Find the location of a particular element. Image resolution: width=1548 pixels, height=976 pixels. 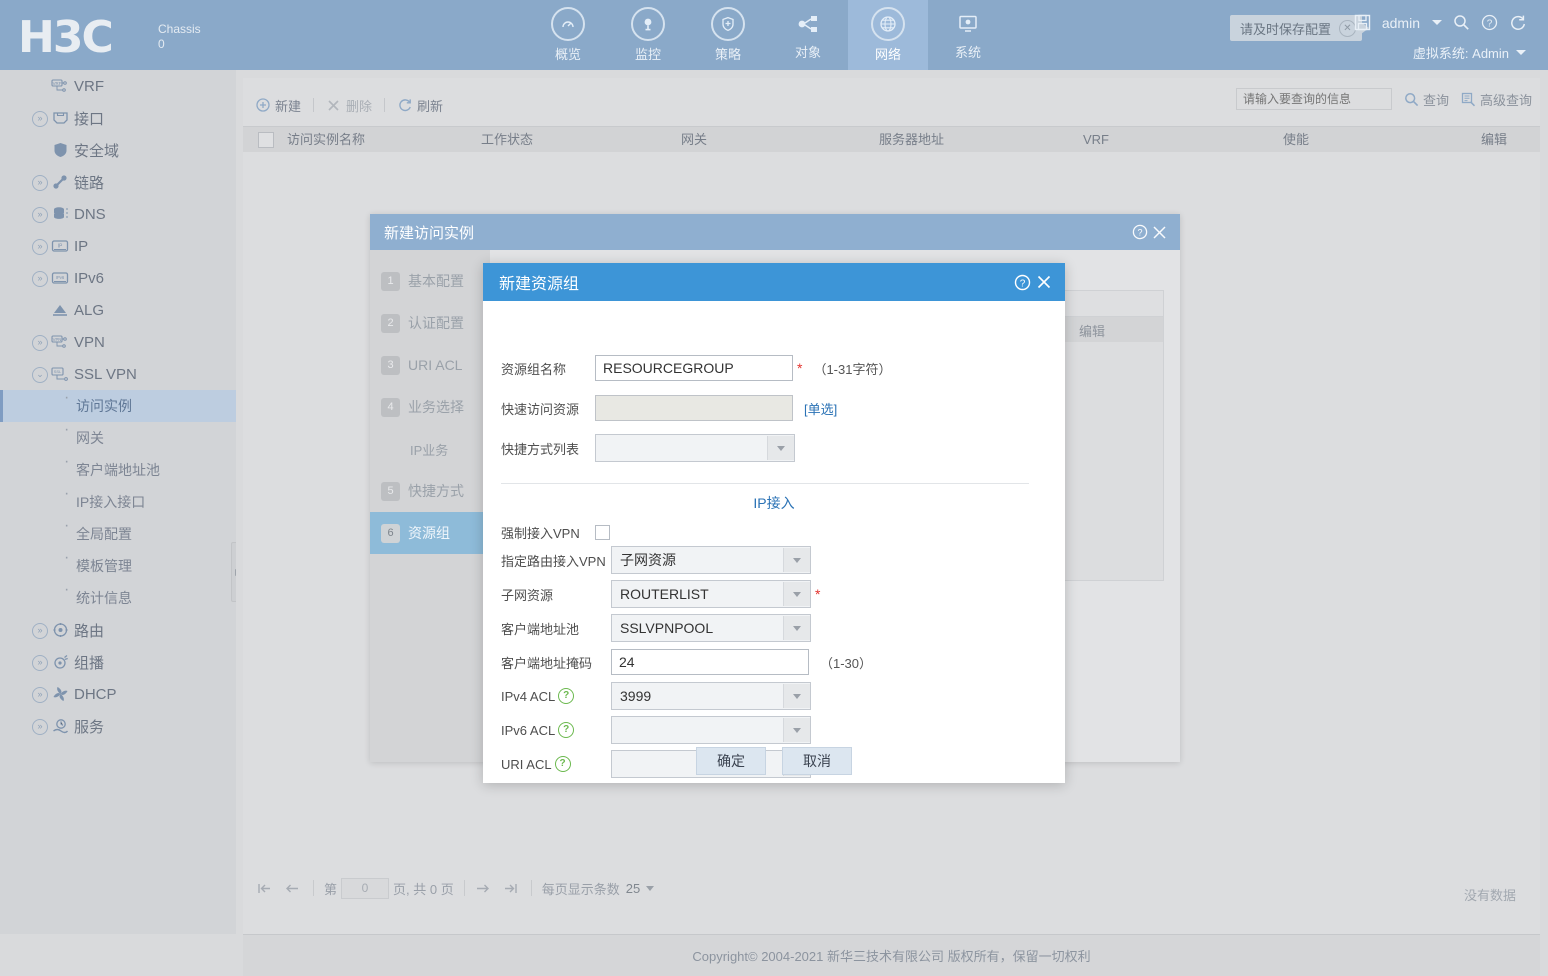

sidebar-item-alg: ALG is located at coordinates (118, 310).